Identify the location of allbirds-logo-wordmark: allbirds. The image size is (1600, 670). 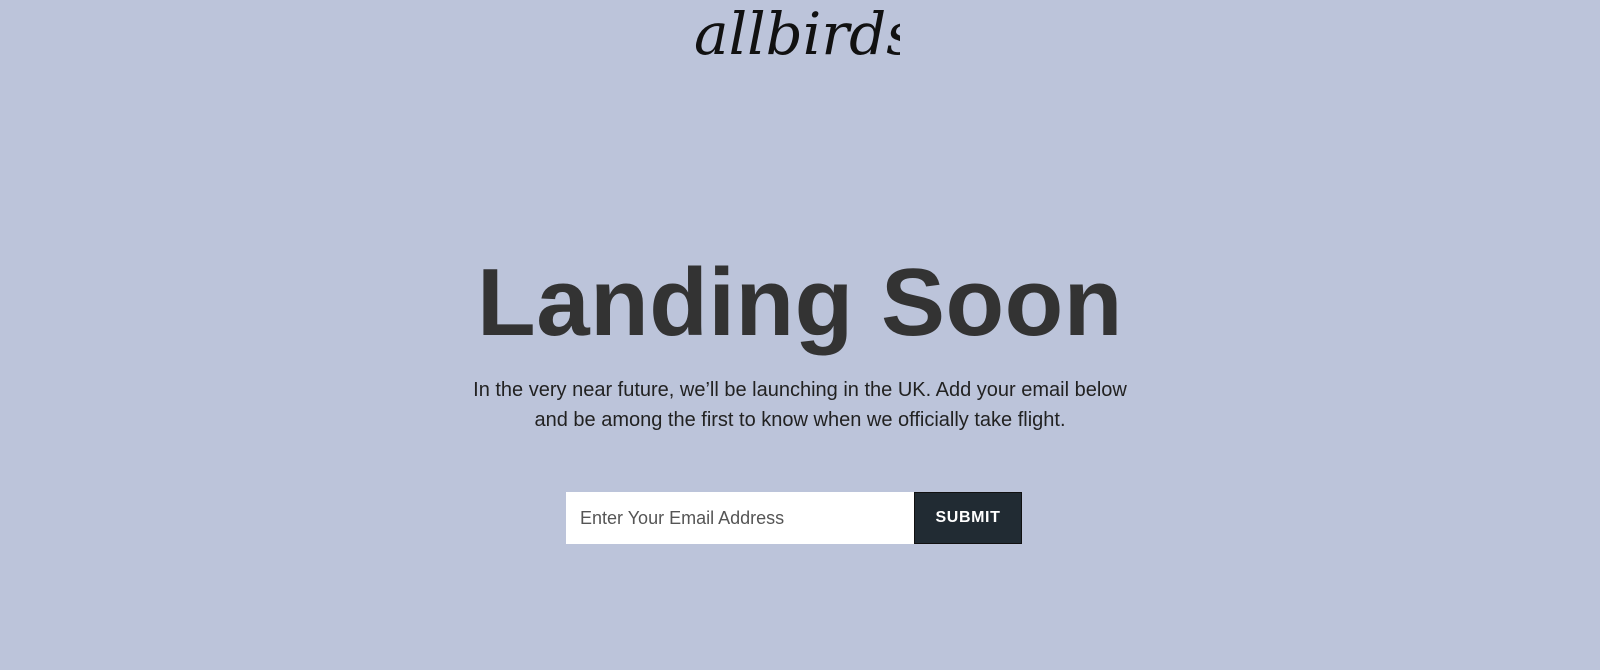
(797, 37).